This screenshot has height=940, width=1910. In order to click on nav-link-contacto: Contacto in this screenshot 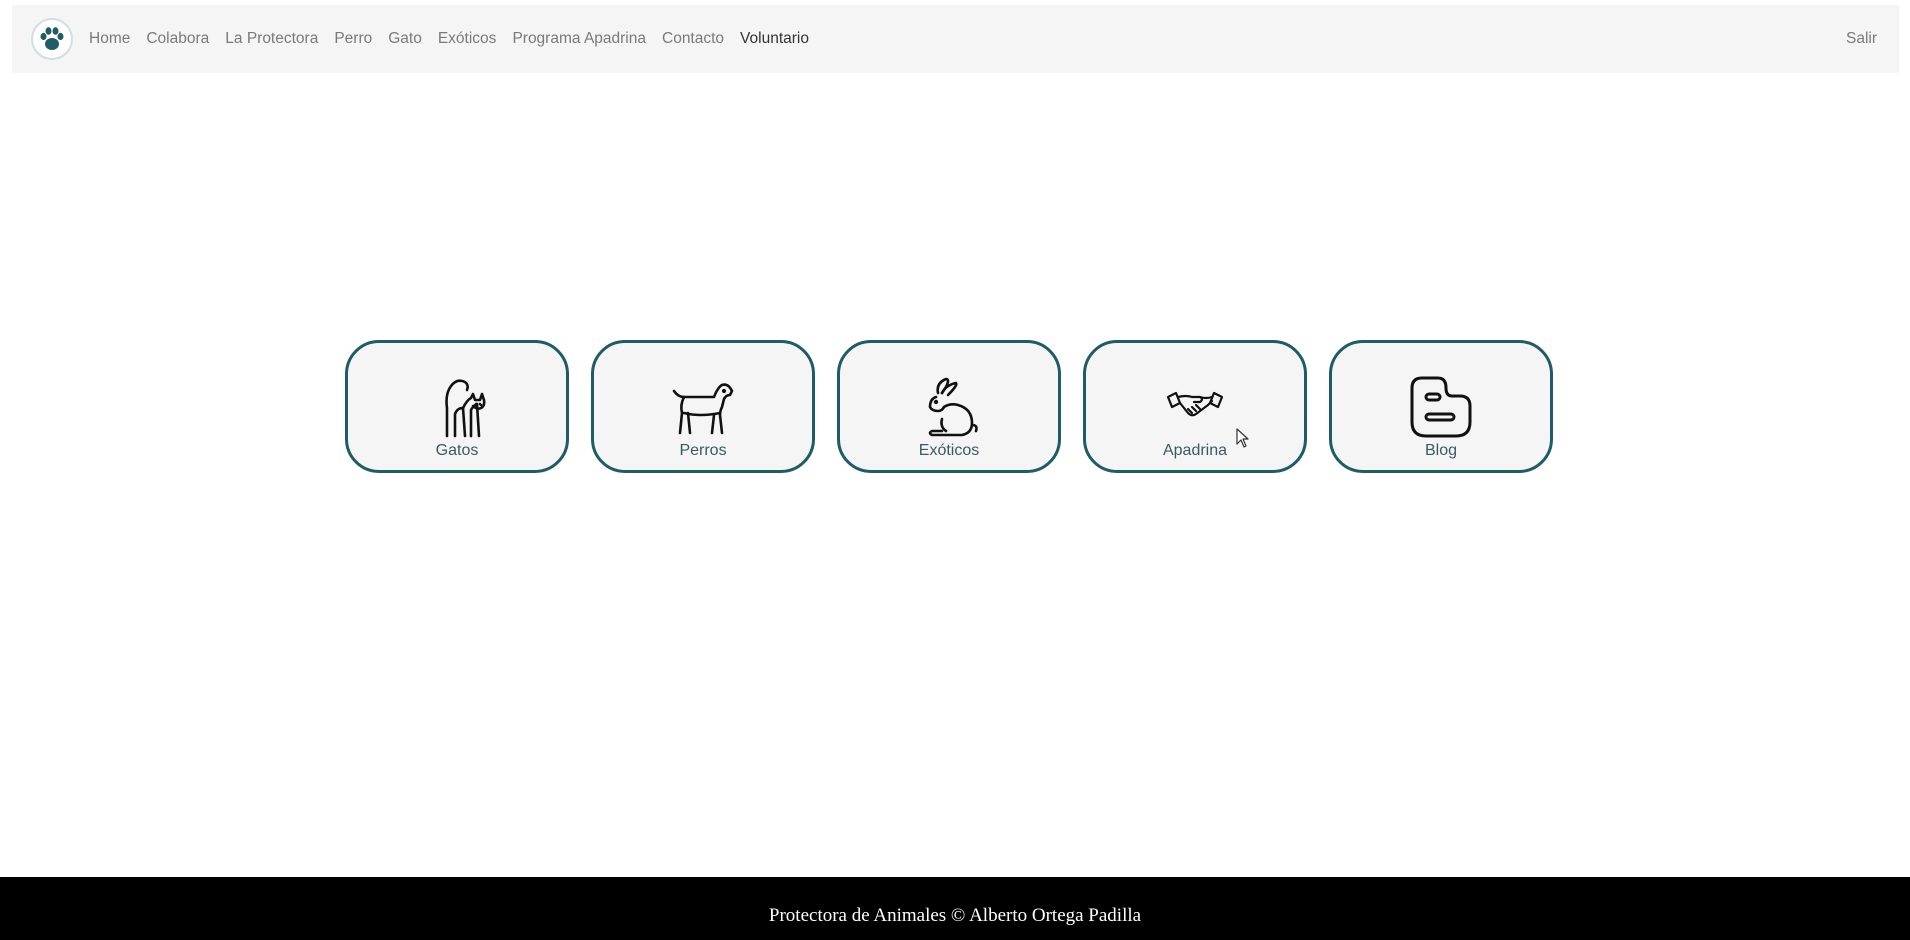, I will do `click(693, 39)`.